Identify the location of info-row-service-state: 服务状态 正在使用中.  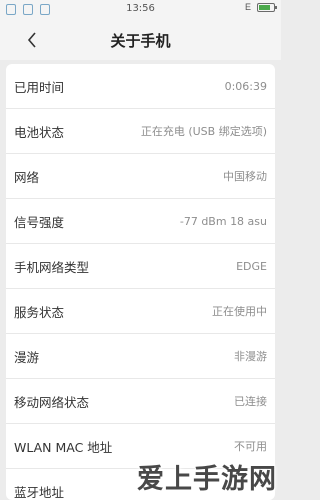
(140, 311).